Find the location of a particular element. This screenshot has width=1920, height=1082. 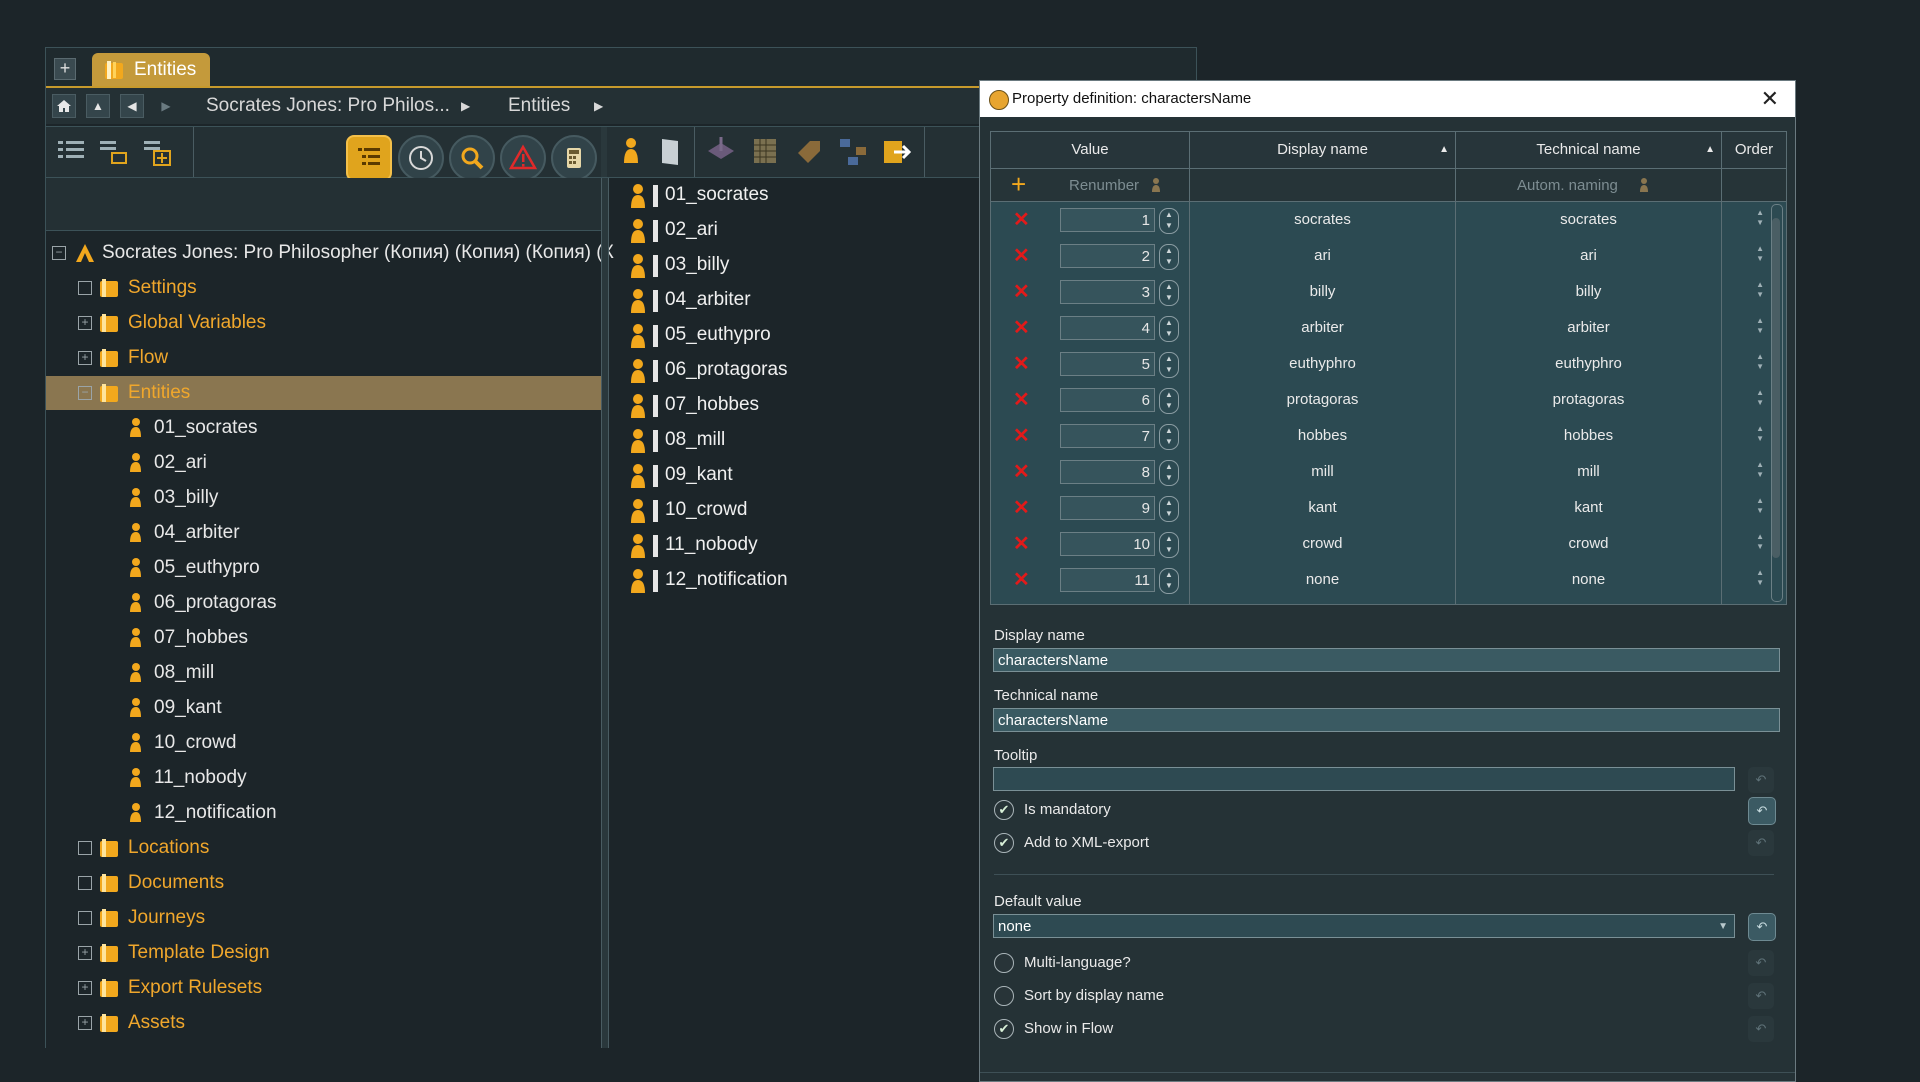

tree-entity-item: 03_billy is located at coordinates (323, 498).